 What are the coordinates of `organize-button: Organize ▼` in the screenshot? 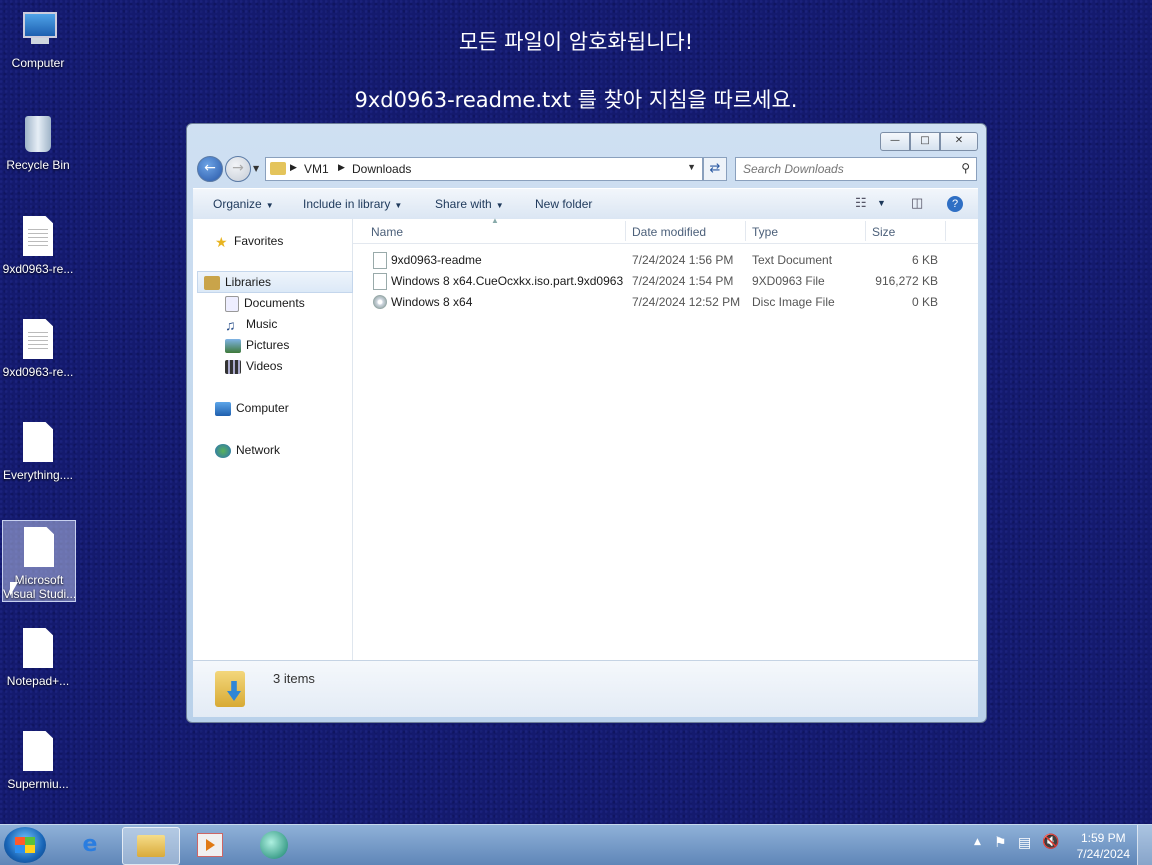 It's located at (243, 204).